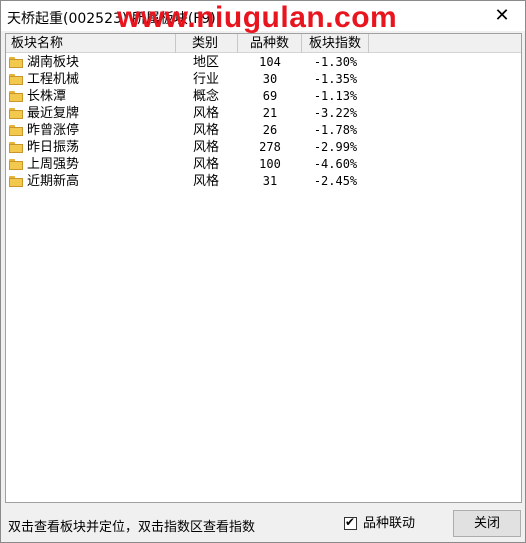 The width and height of the screenshot is (526, 543). What do you see at coordinates (270, 96) in the screenshot?
I see `sector-count: 69` at bounding box center [270, 96].